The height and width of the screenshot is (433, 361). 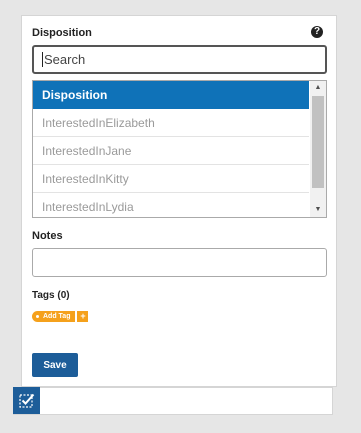 I want to click on checkbox-checked-glyph, so click(x=26, y=400).